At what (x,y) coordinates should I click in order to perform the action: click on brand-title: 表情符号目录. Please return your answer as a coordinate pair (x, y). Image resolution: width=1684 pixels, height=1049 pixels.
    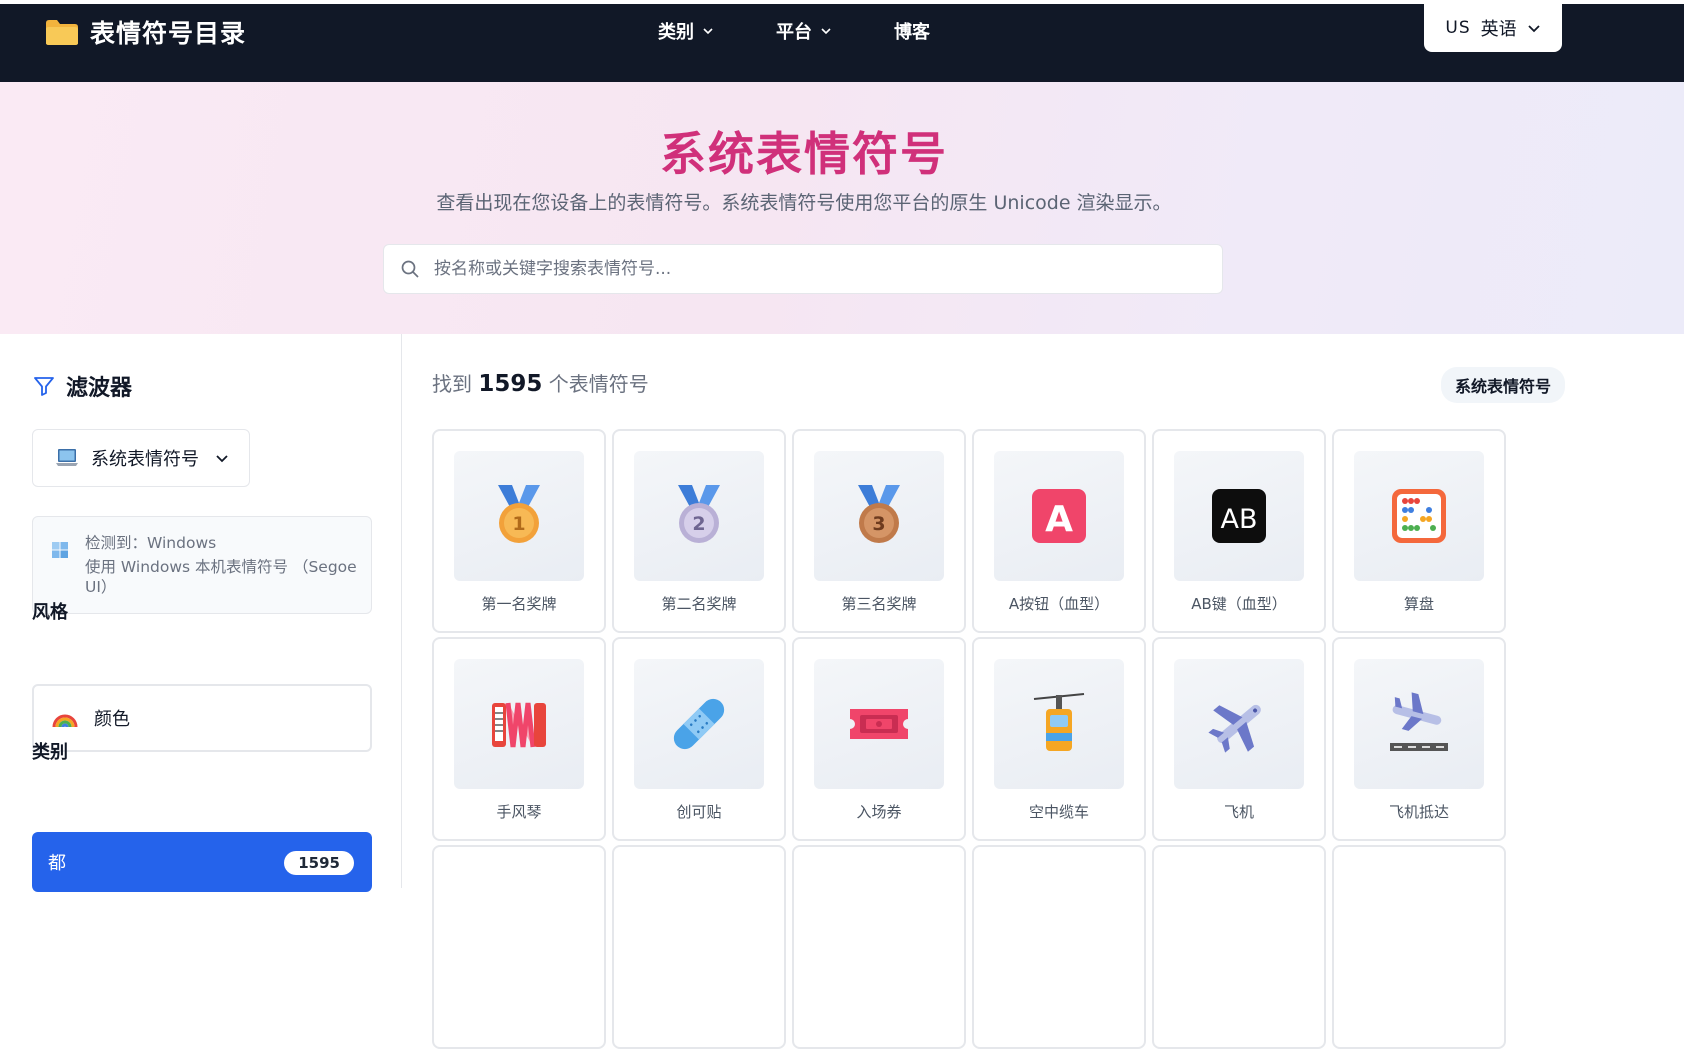
    Looking at the image, I should click on (168, 33).